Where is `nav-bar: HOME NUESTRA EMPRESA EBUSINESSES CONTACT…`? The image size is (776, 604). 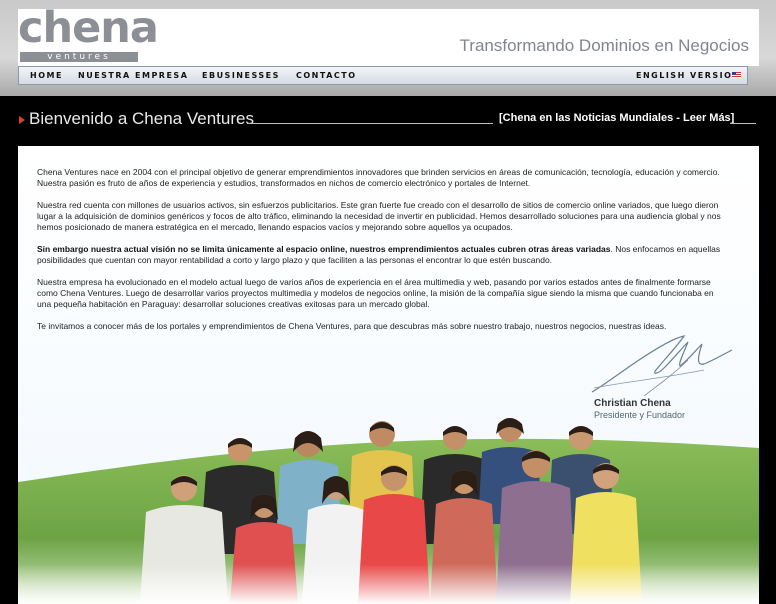 nav-bar: HOME NUESTRA EMPRESA EBUSINESSES CONTACT… is located at coordinates (383, 75).